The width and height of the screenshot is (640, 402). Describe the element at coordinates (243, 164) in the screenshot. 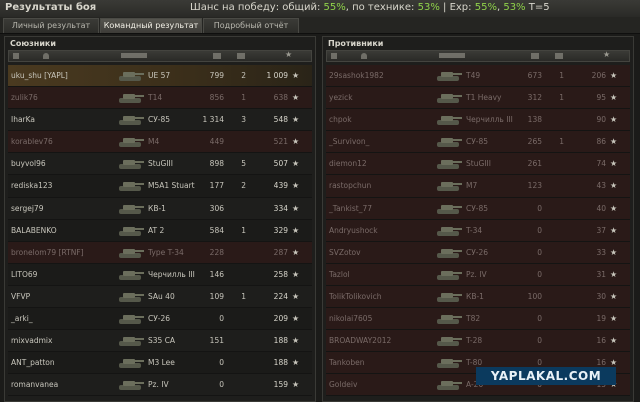

I see `kills-value: 5` at that location.